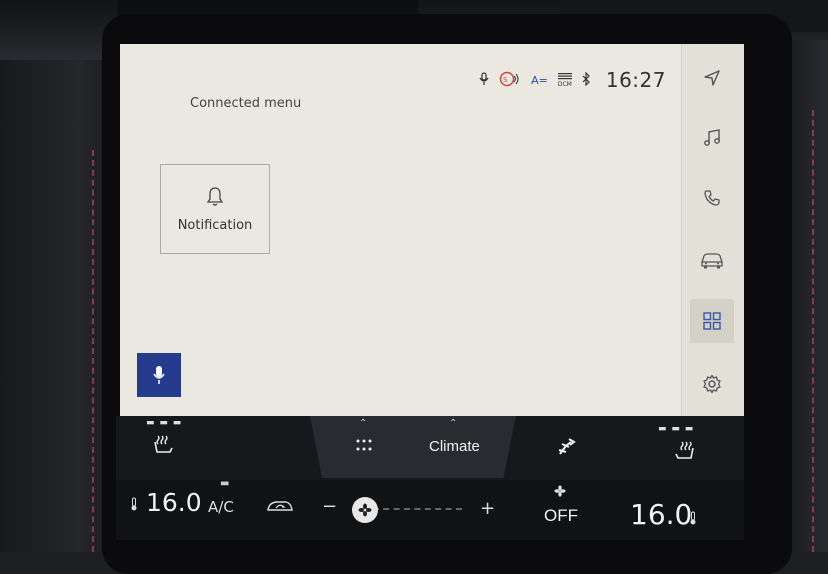 The width and height of the screenshot is (828, 574). I want to click on rail-apps, so click(712, 321).